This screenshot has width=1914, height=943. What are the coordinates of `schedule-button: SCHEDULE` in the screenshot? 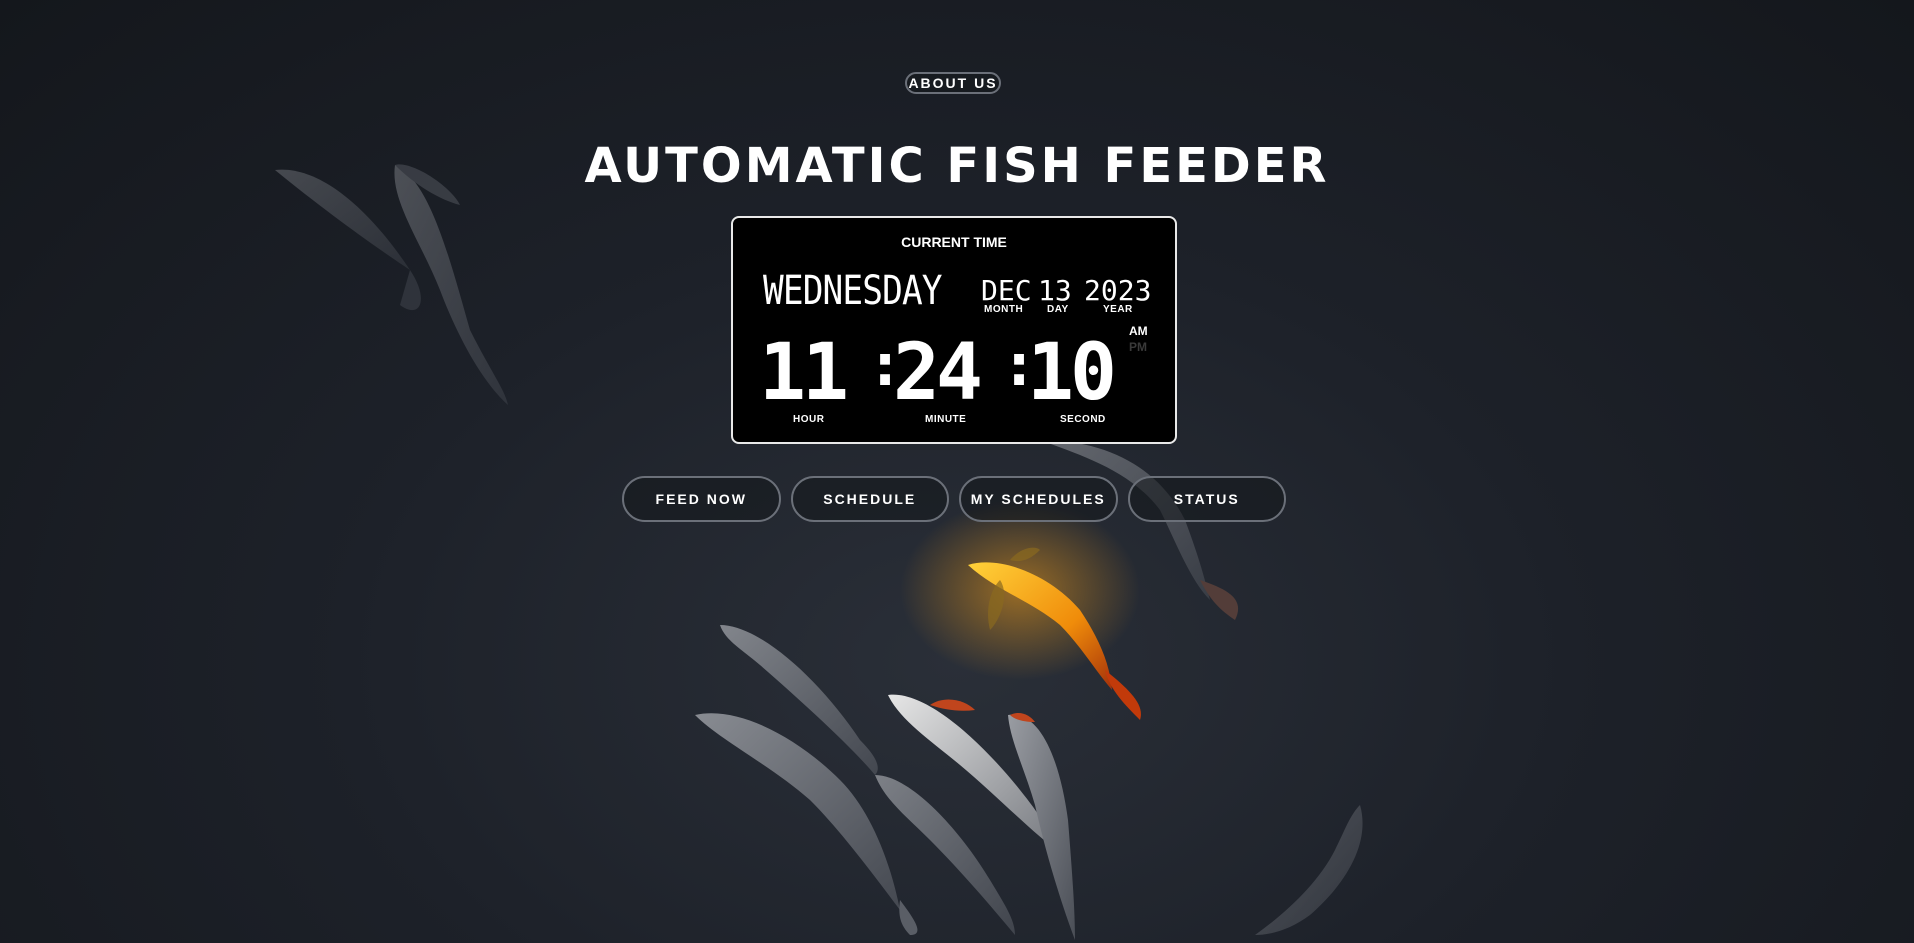 It's located at (869, 499).